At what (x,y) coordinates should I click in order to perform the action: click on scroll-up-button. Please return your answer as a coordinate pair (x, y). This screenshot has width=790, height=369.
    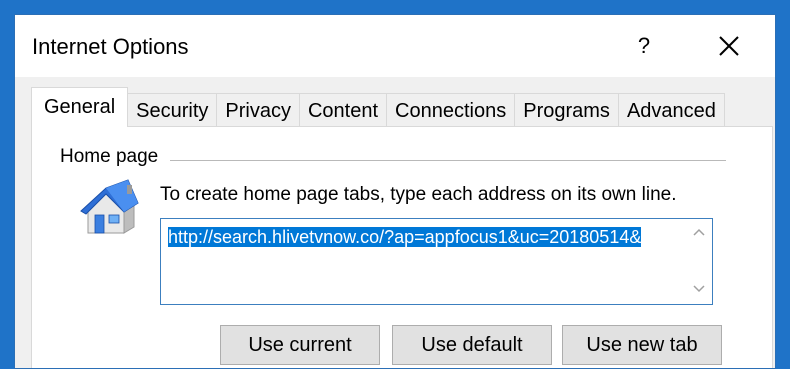
    Looking at the image, I should click on (698, 234).